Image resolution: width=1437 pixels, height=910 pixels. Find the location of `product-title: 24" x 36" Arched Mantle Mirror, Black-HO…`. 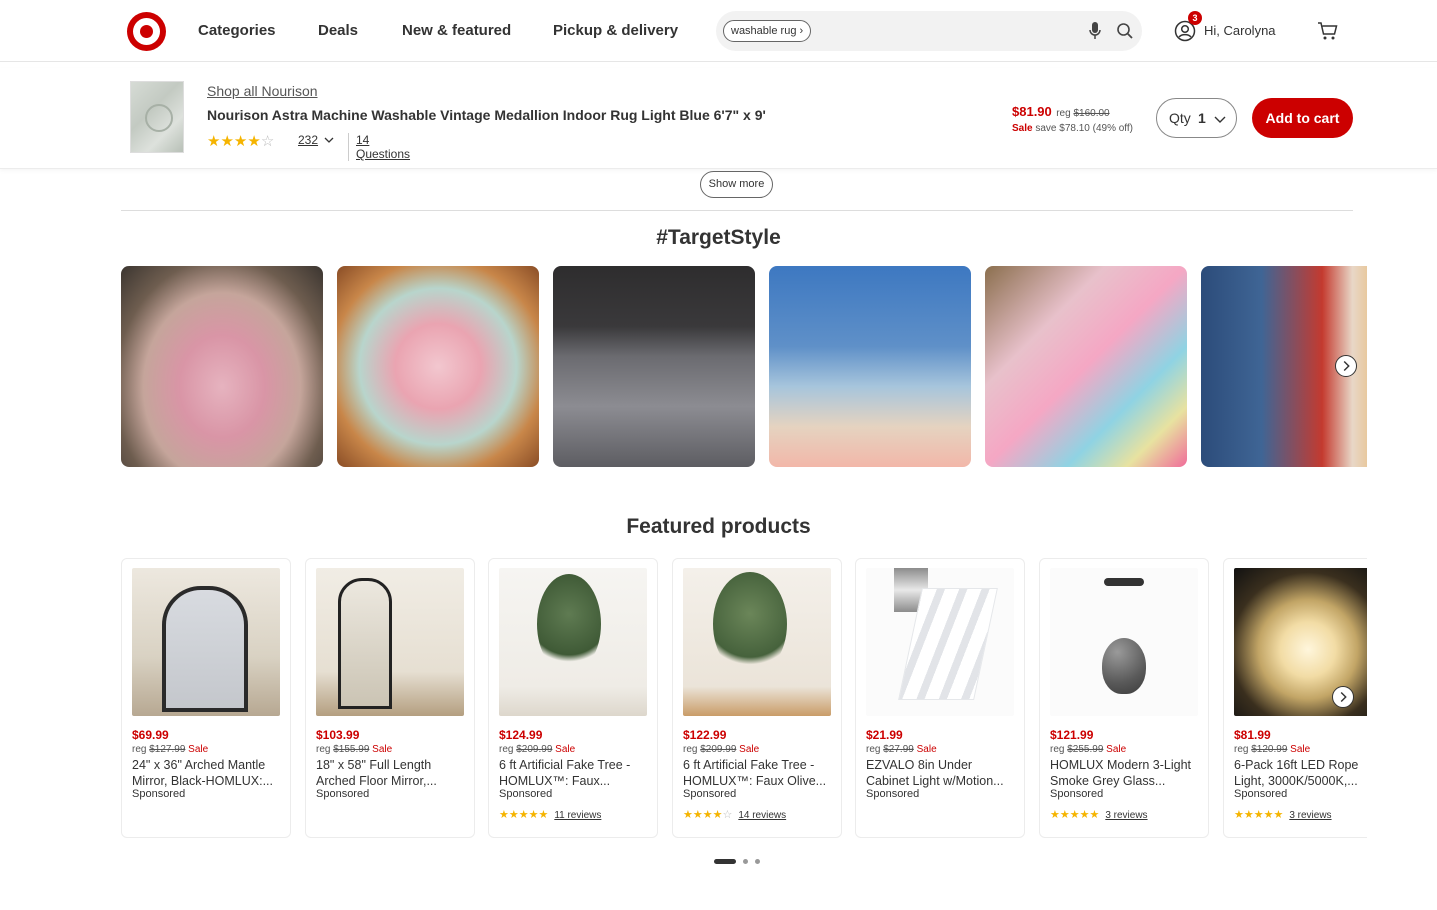

product-title: 24" x 36" Arched Mantle Mirror, Black-HO… is located at coordinates (207, 773).